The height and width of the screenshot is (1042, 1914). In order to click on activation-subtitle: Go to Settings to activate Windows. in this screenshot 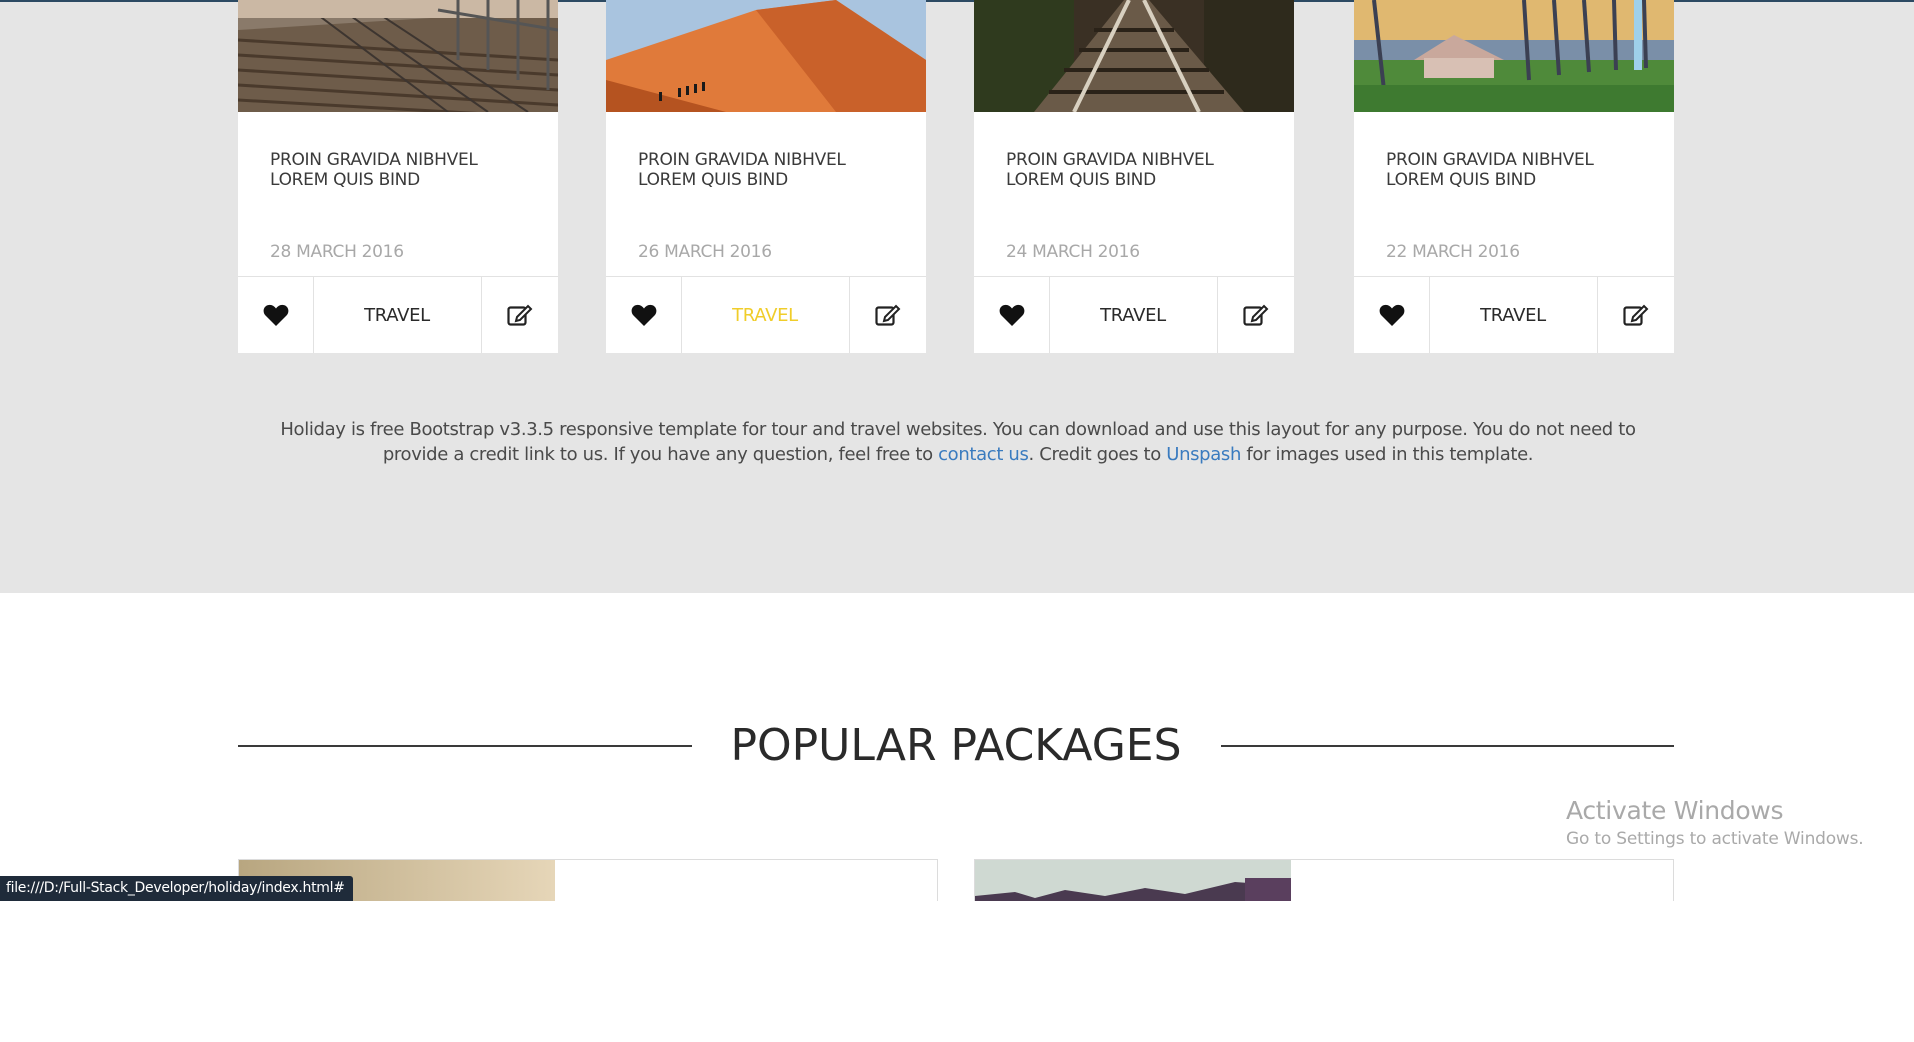, I will do `click(1715, 839)`.